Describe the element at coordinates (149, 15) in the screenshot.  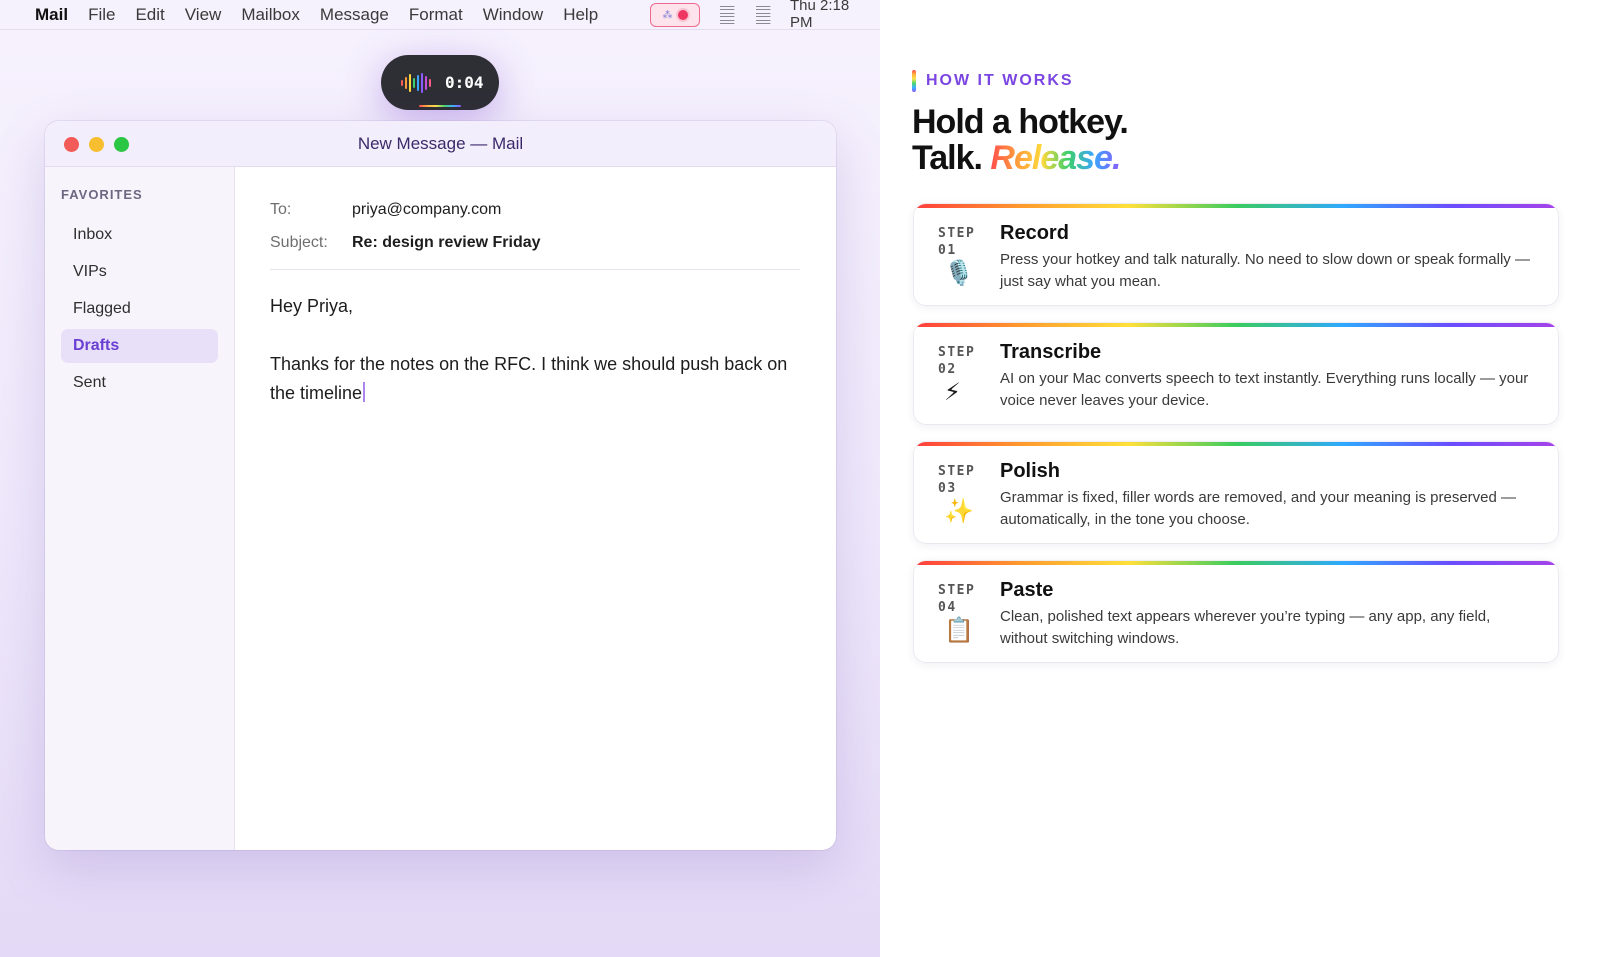
I see `menu-edit: Edit` at that location.